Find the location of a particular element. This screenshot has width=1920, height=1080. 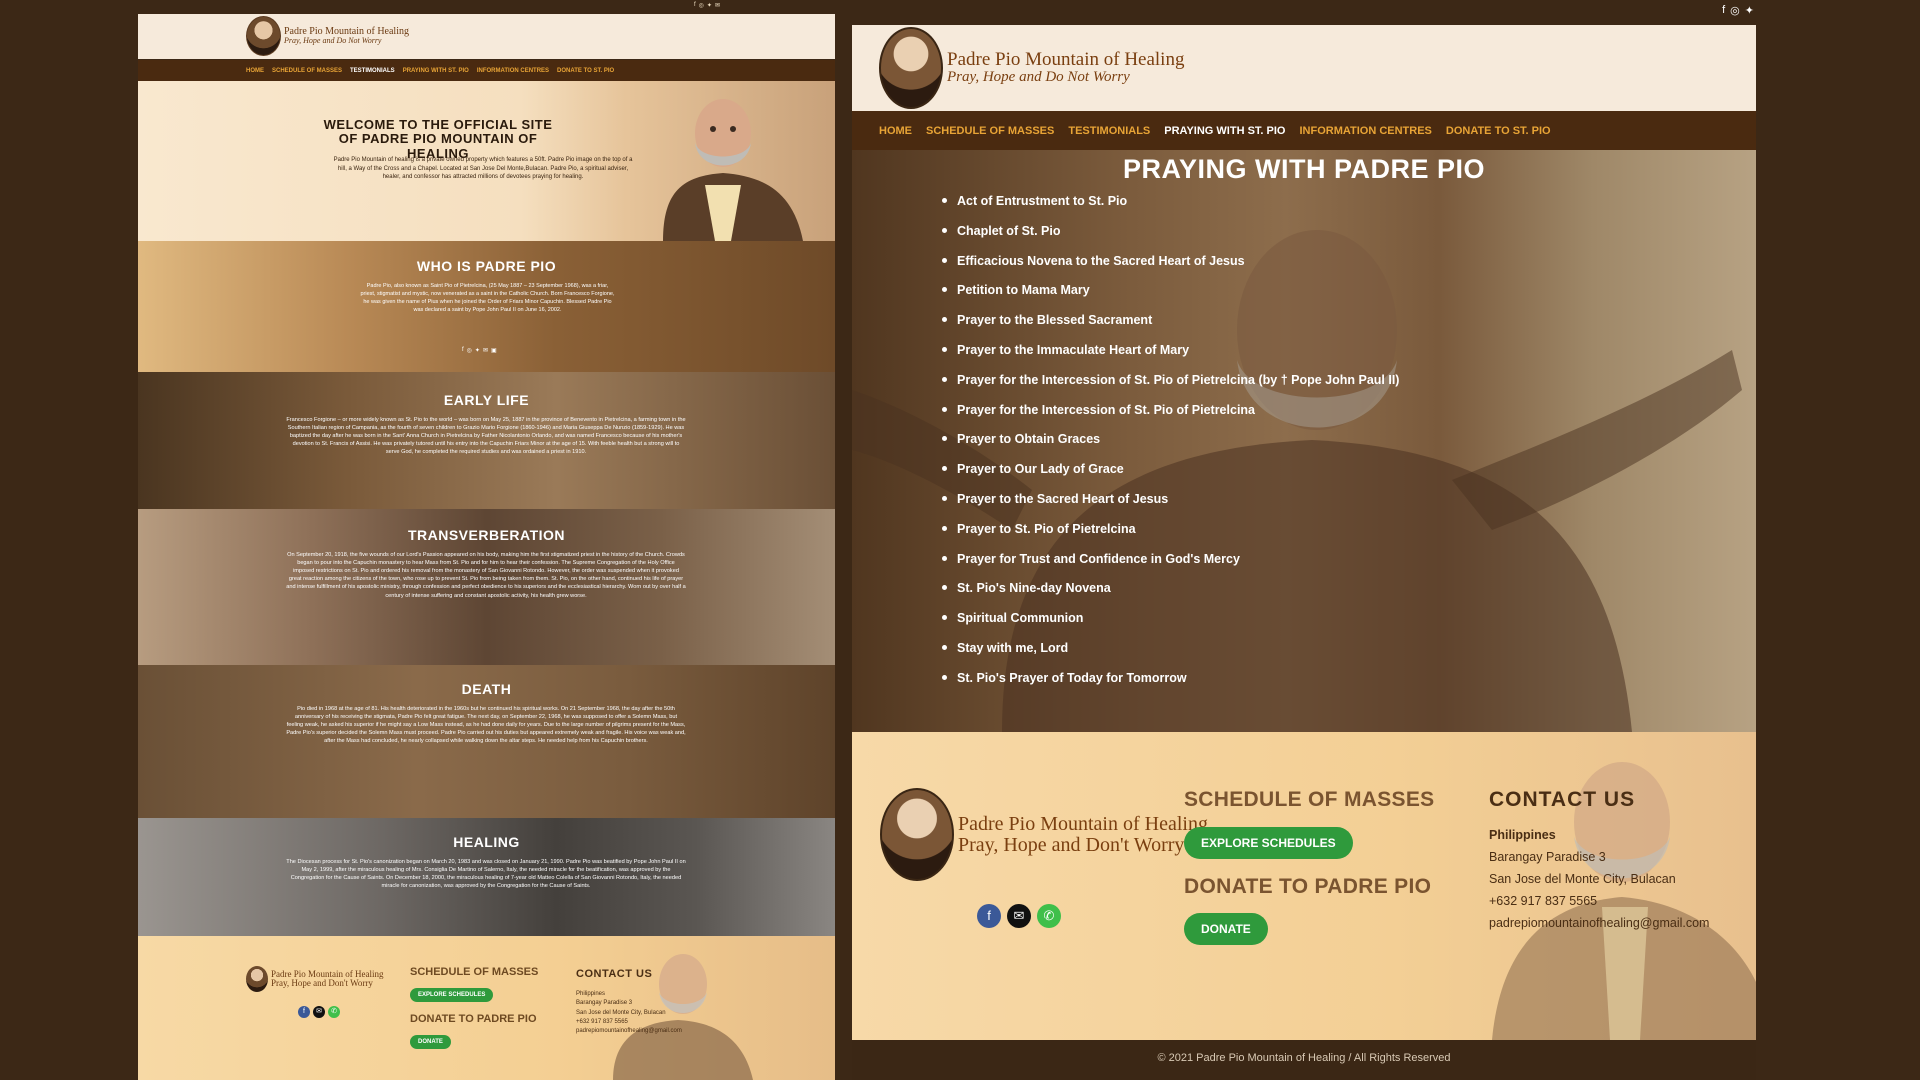

healing-title: HEALING is located at coordinates (486, 842).